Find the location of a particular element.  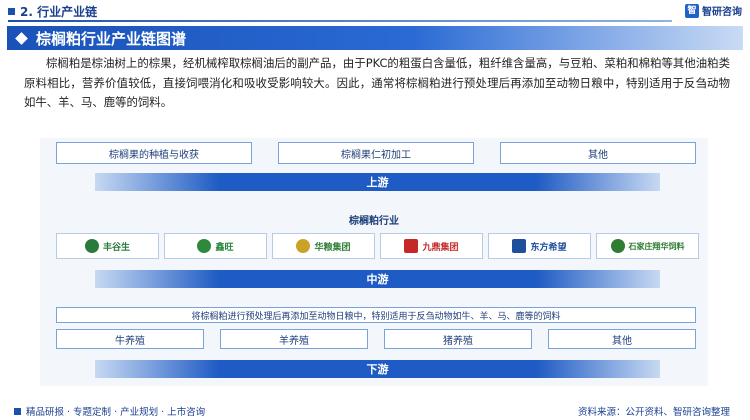

brand-mark-icon: 智 is located at coordinates (692, 10).